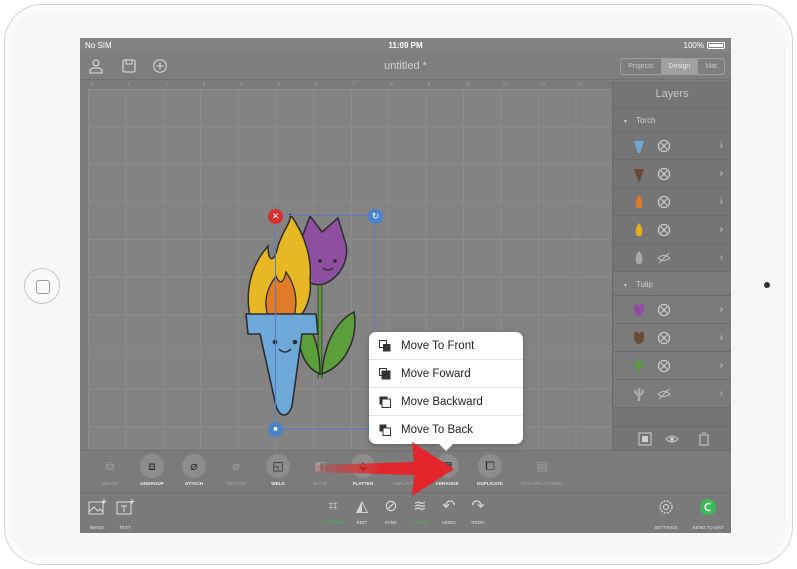 The width and height of the screenshot is (797, 569). Describe the element at coordinates (110, 470) in the screenshot. I see `group-button: ⧉ GROUP` at that location.